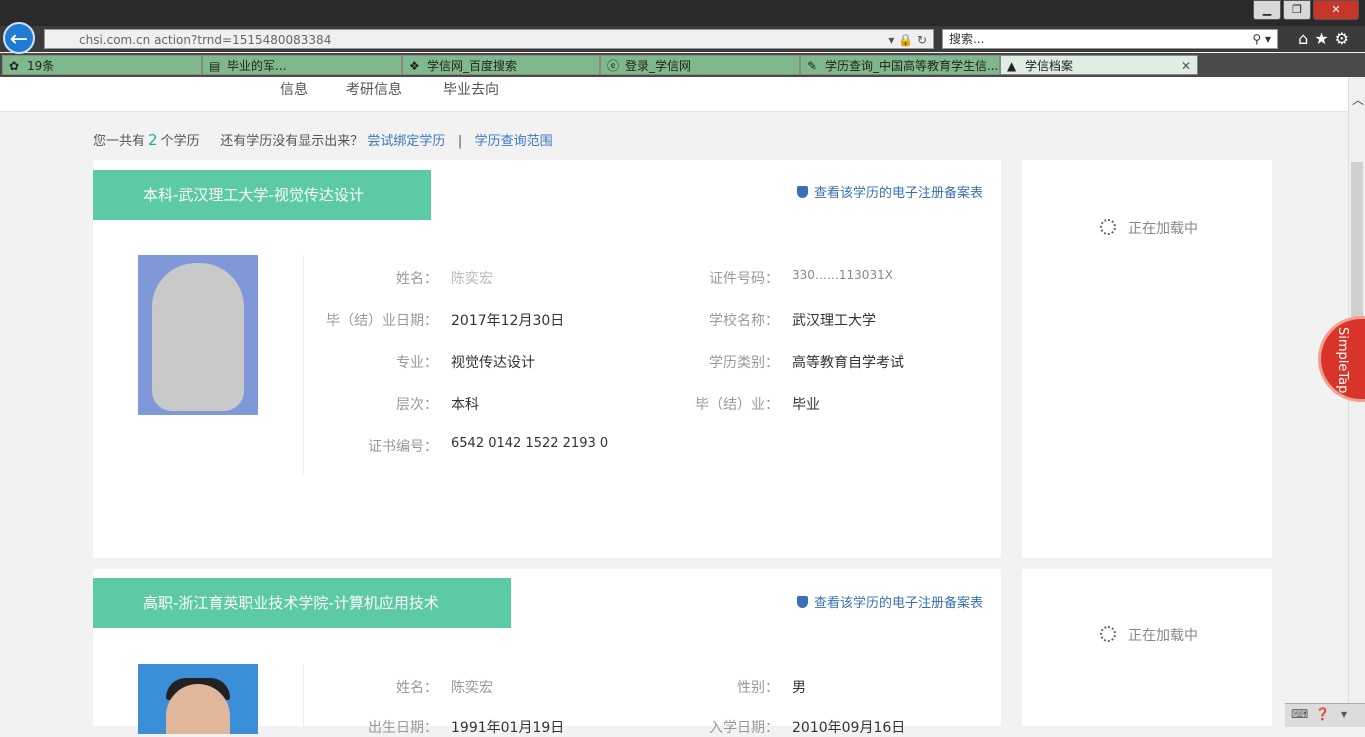 This screenshot has width=1365, height=737. Describe the element at coordinates (530, 443) in the screenshot. I see `field-value-cert-no: 6542 0142 1522 2193 0` at that location.